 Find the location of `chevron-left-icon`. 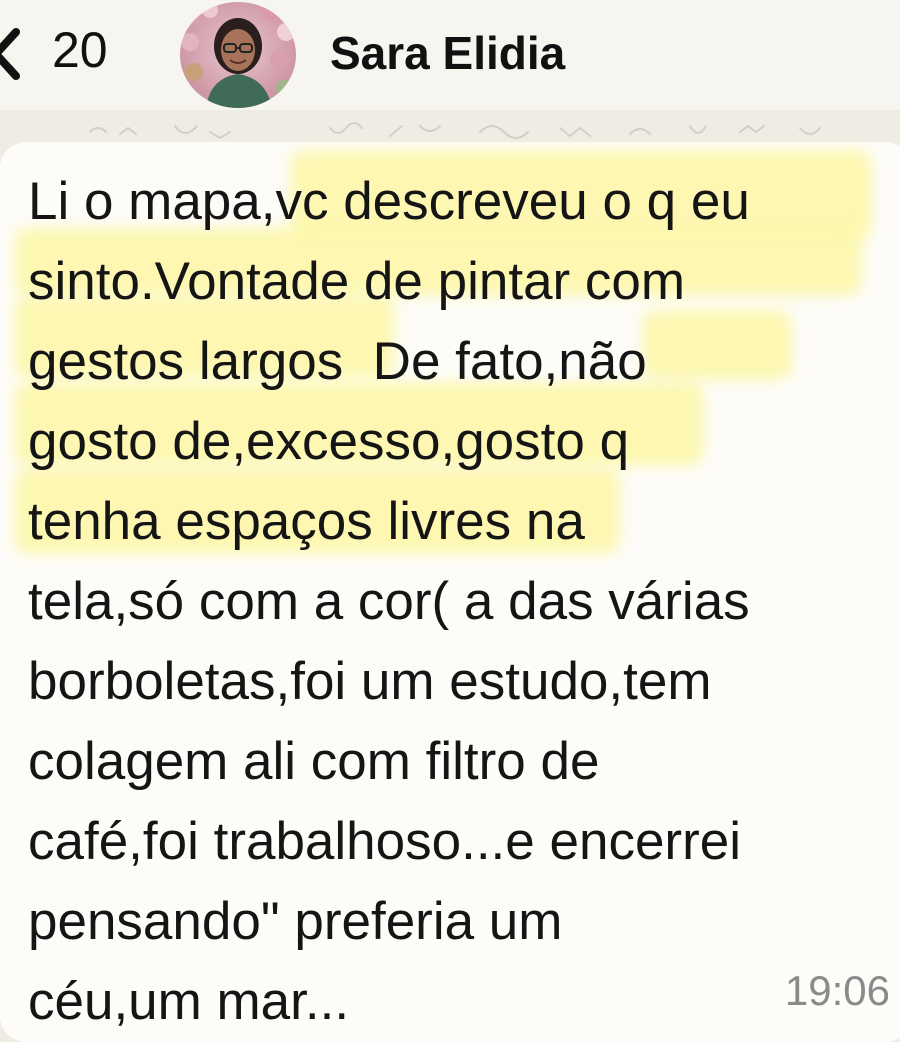

chevron-left-icon is located at coordinates (13, 54).